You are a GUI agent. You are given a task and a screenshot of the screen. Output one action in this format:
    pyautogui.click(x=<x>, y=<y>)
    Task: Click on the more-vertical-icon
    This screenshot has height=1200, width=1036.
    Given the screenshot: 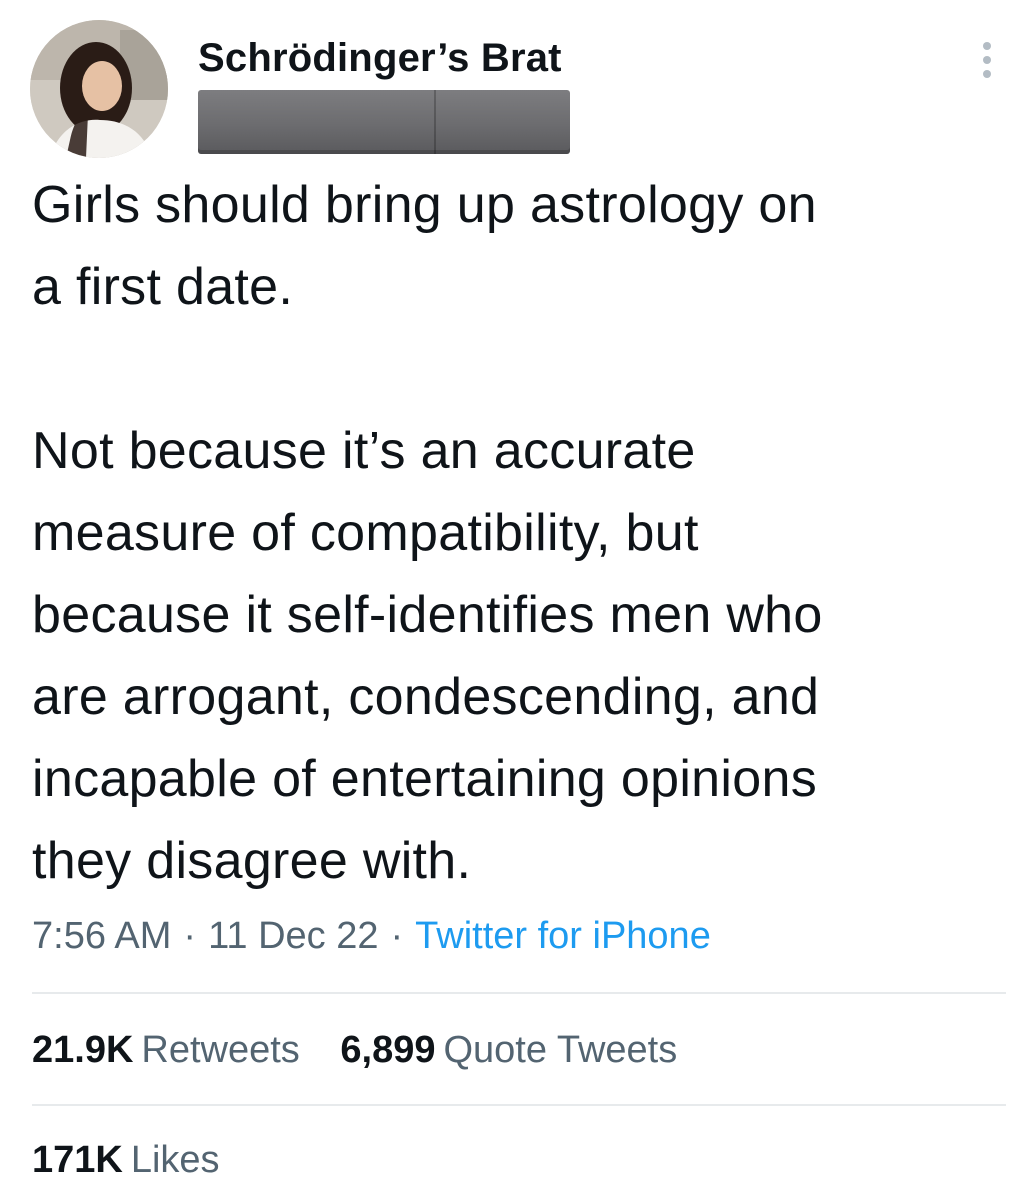 What is the action you would take?
    pyautogui.click(x=987, y=60)
    